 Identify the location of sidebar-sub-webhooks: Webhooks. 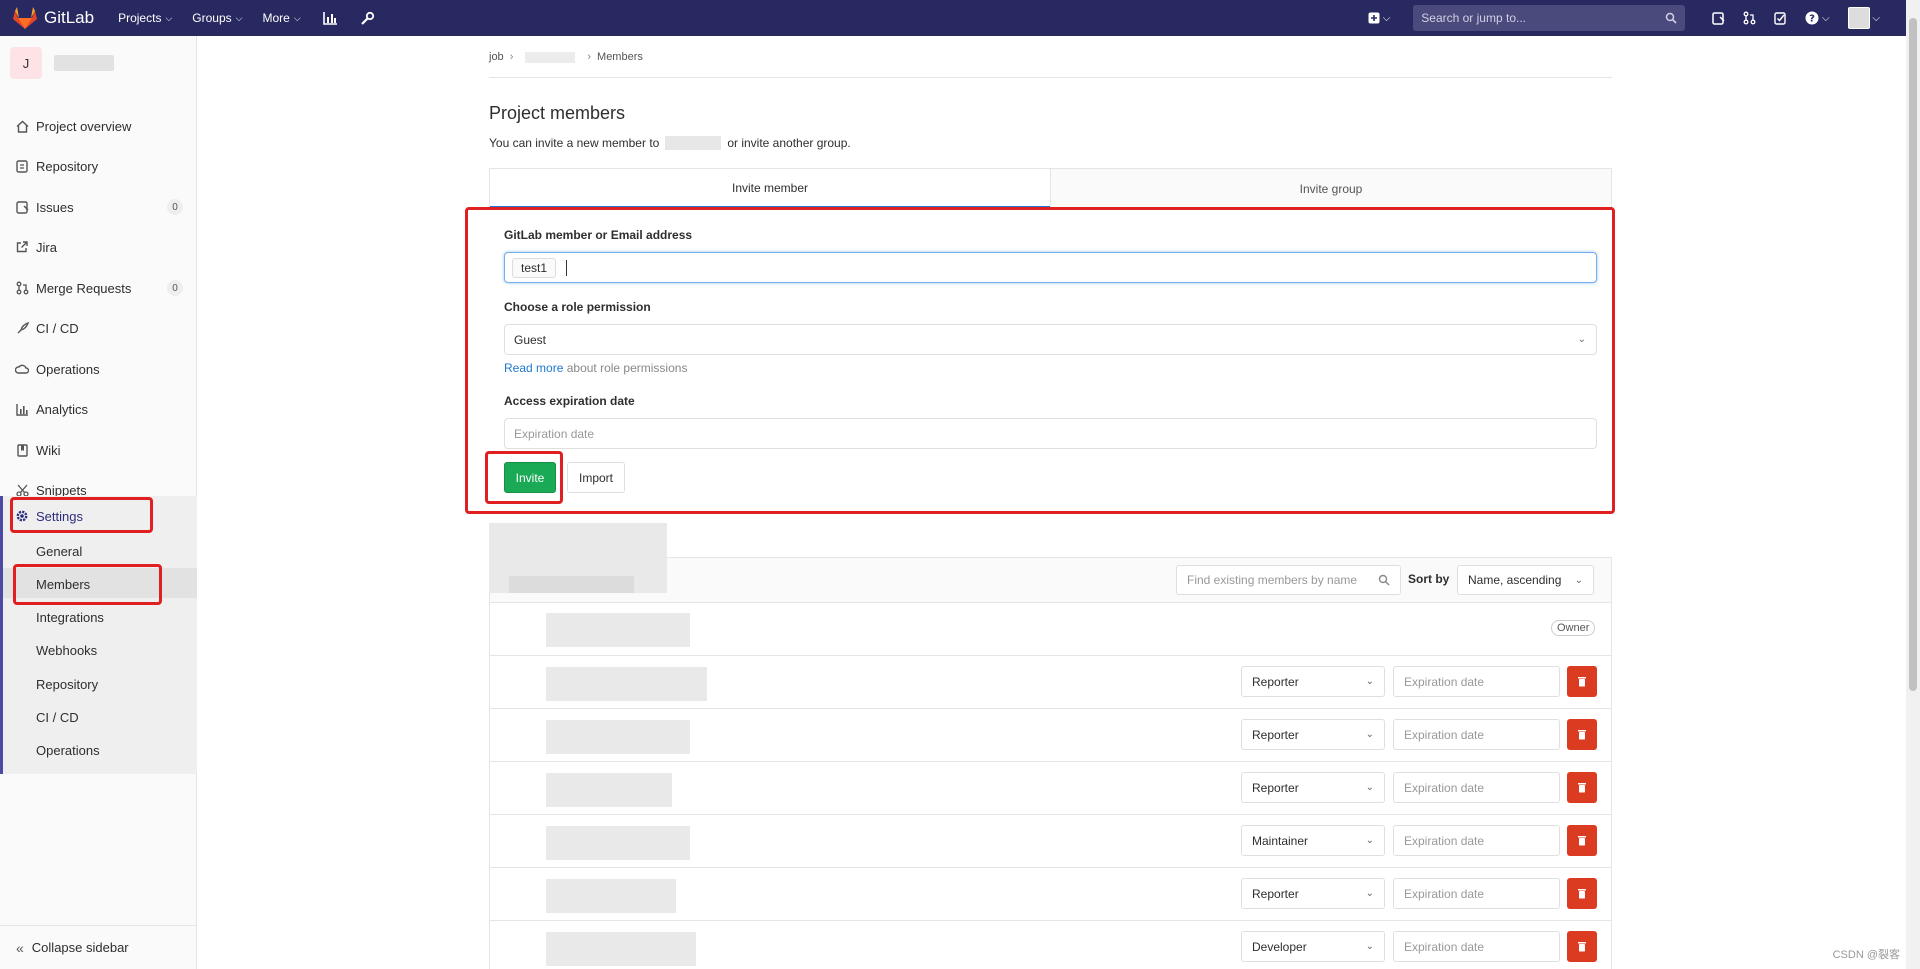
(66, 650).